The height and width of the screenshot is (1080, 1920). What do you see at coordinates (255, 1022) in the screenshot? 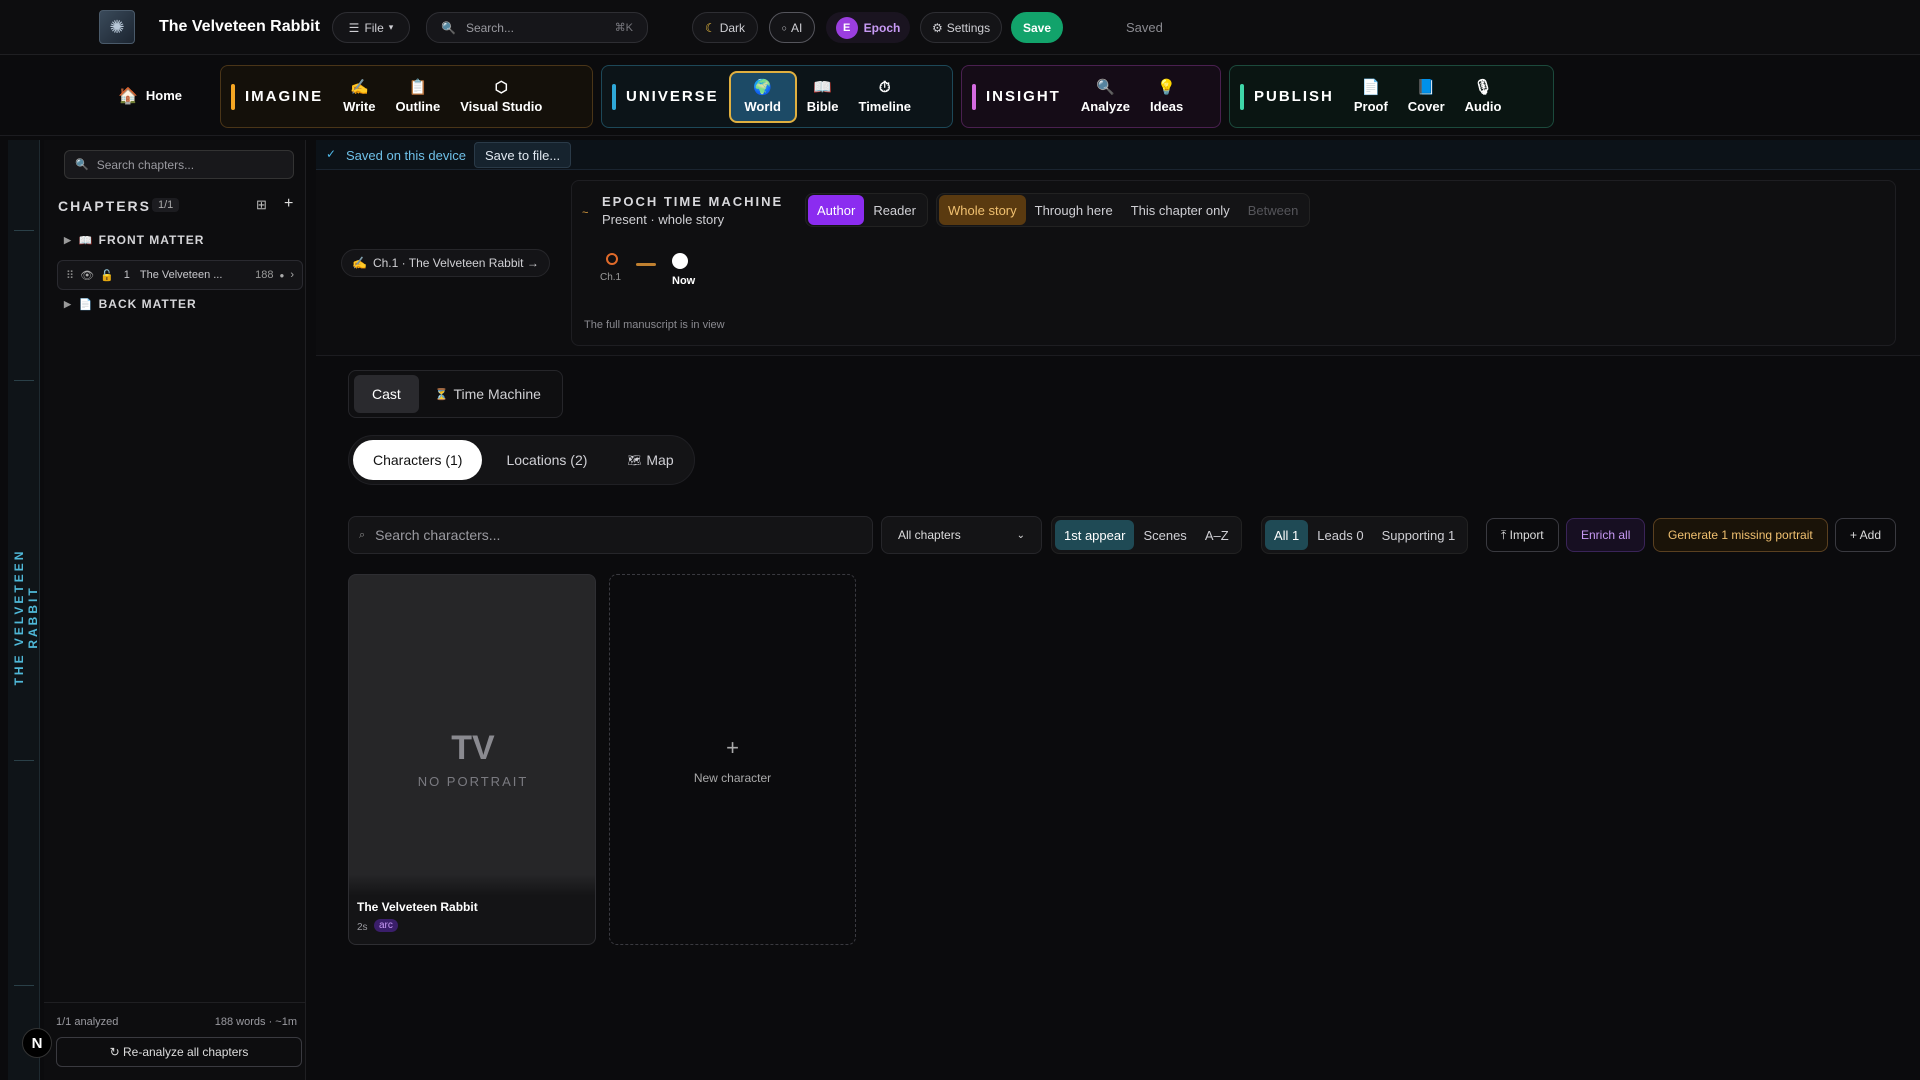
I see `word-count-summary: 188 words · ~1m` at bounding box center [255, 1022].